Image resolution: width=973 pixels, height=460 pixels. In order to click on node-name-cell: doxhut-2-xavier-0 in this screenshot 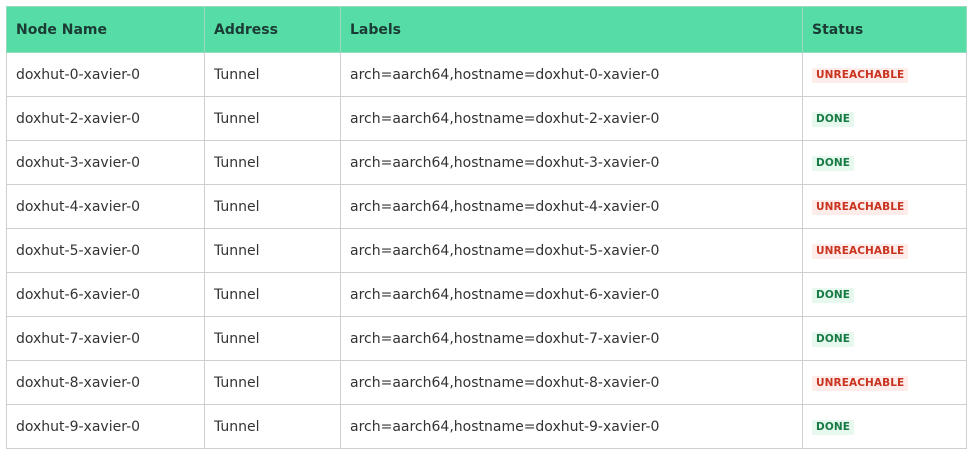, I will do `click(105, 118)`.